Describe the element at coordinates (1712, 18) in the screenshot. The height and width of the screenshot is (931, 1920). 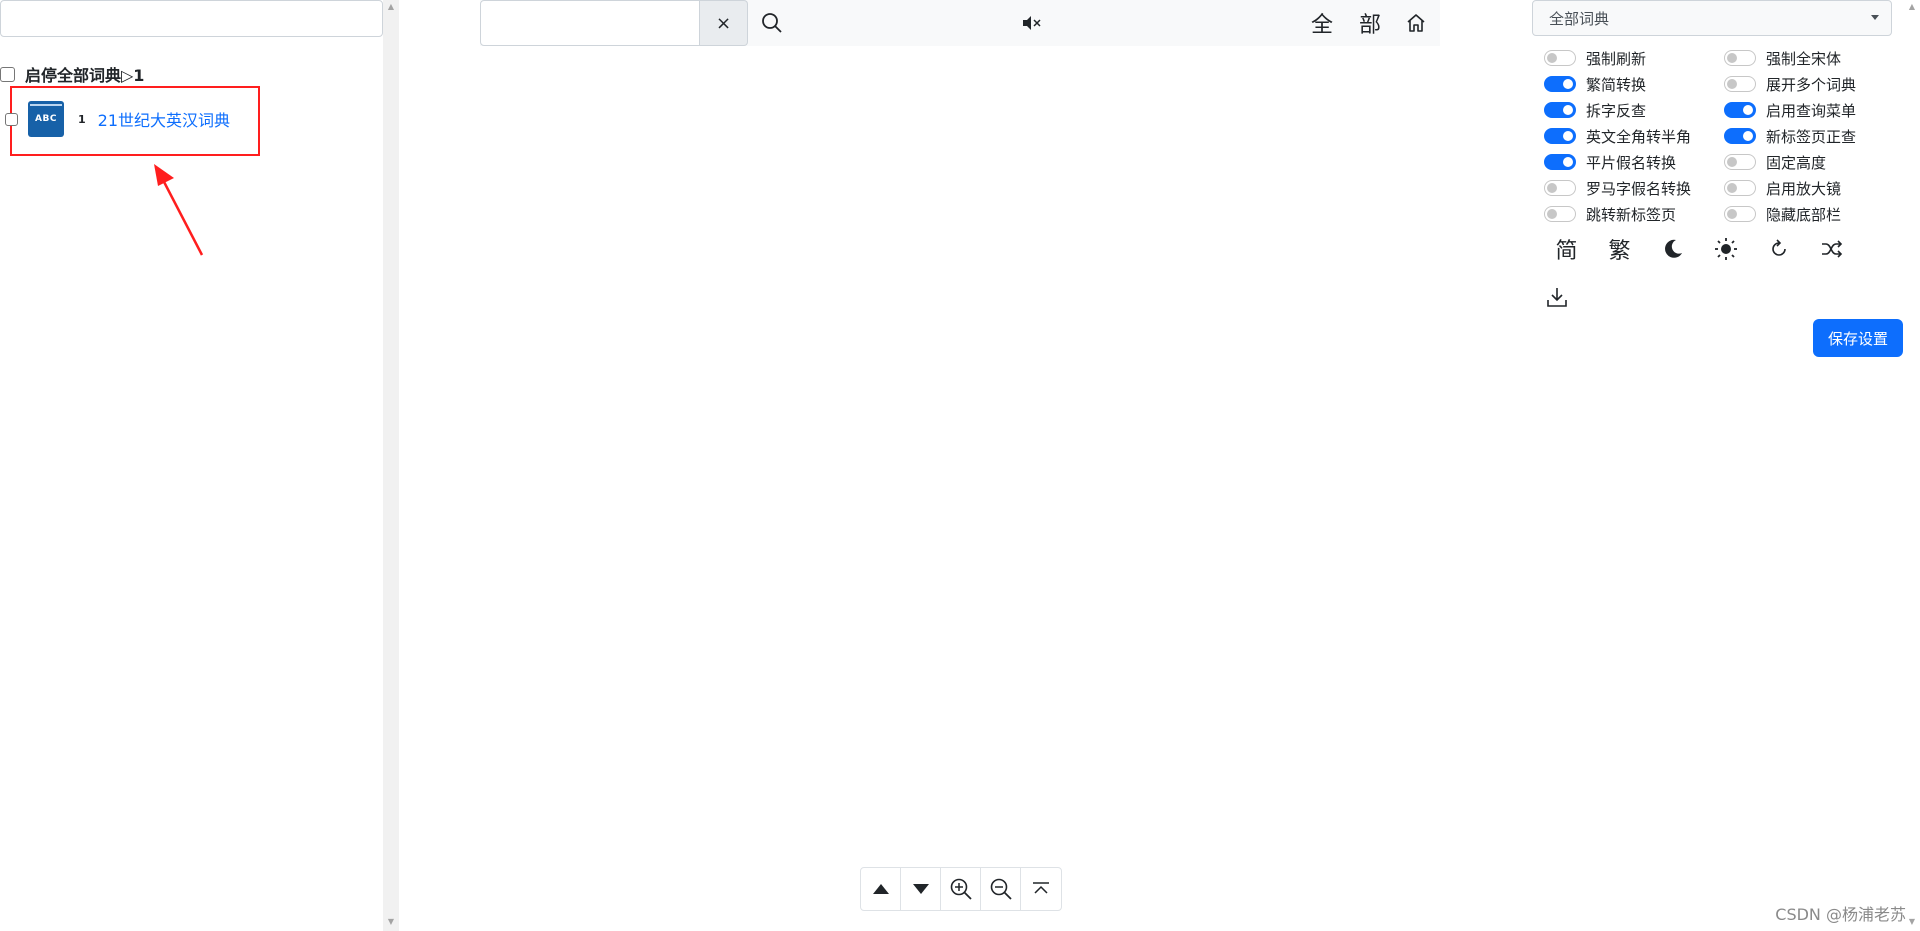
I see `dictionary-select: 全部词典` at that location.